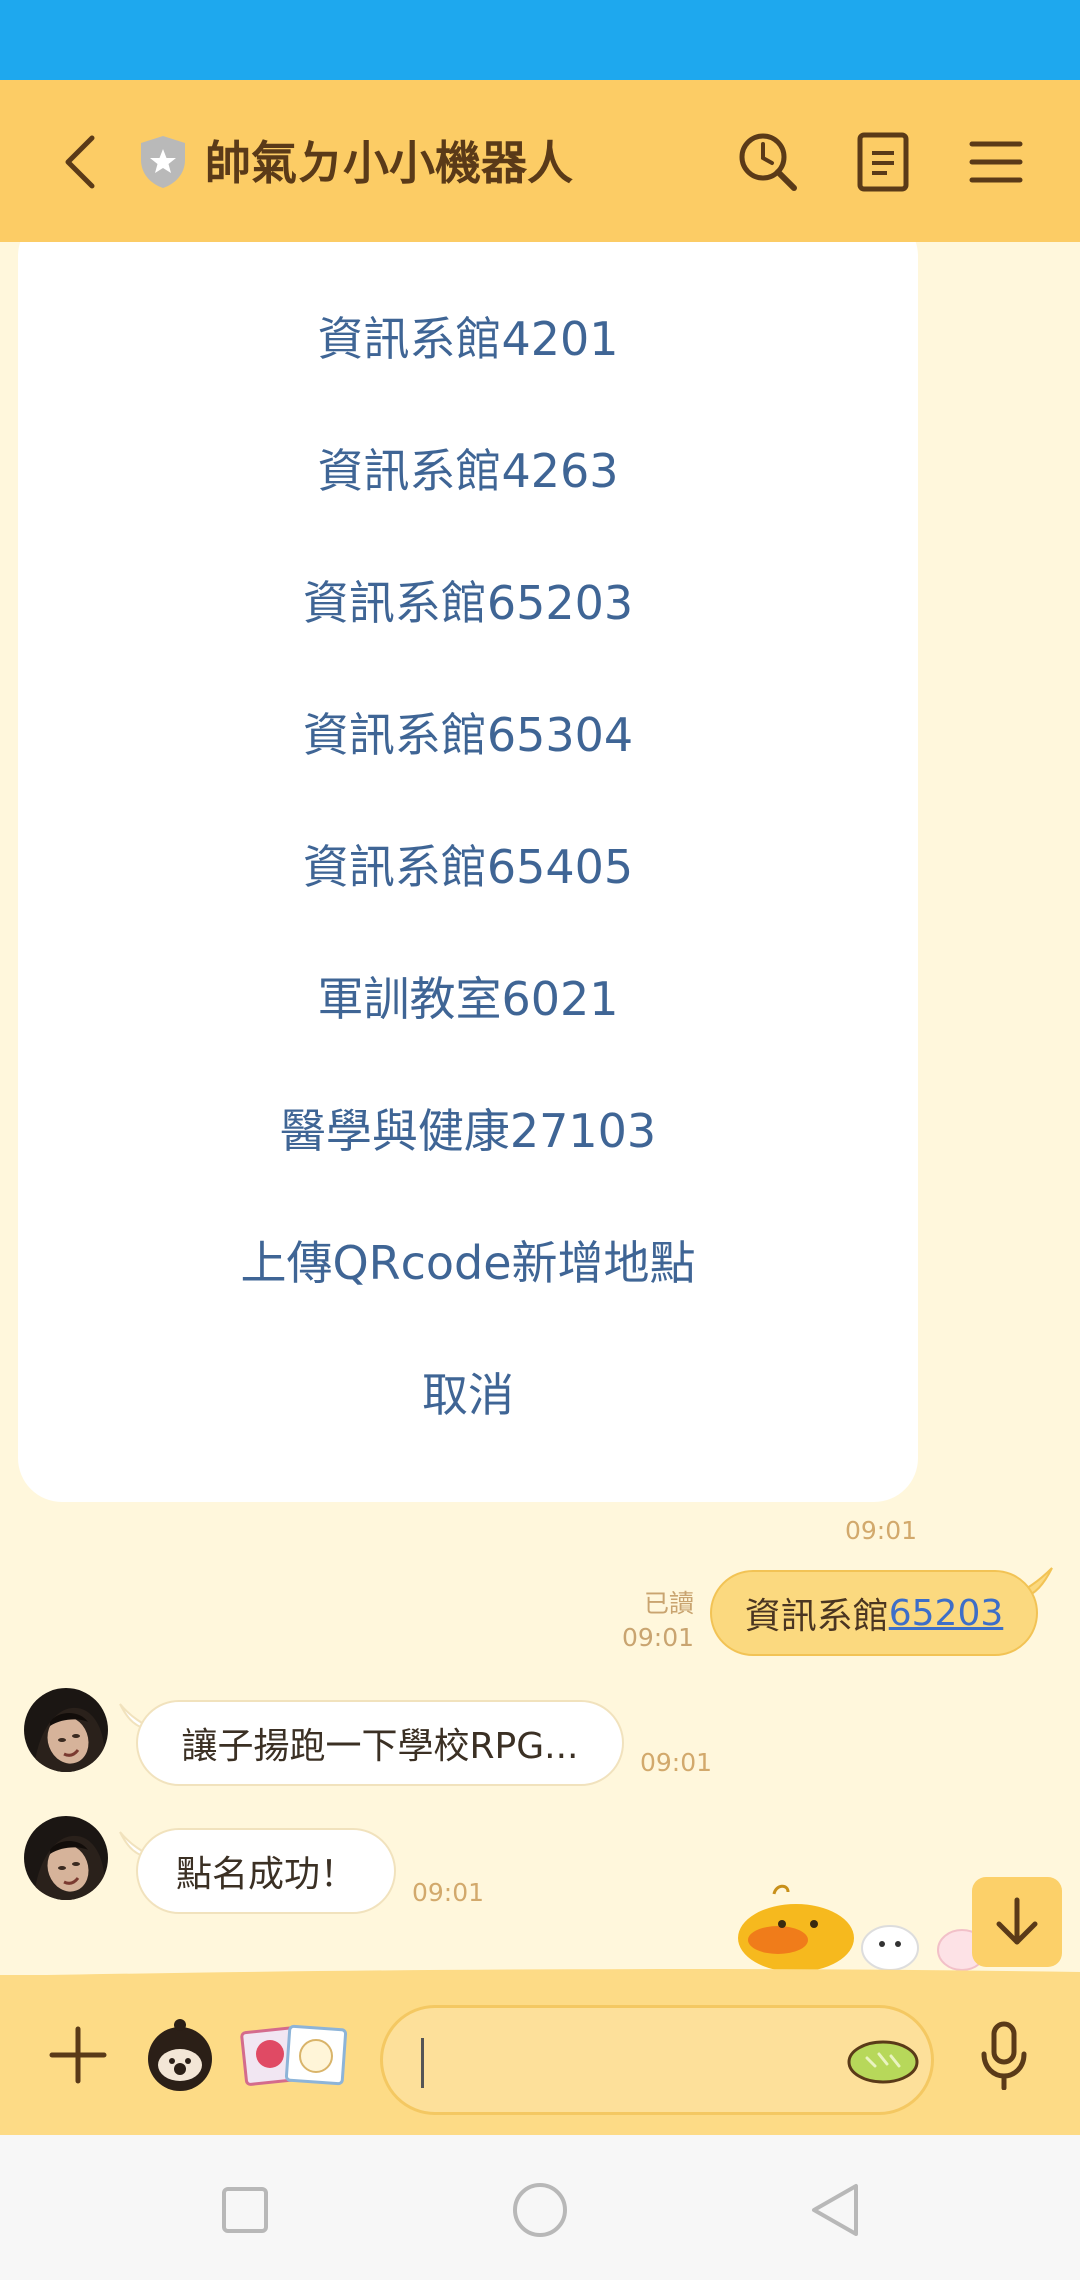 Image resolution: width=1080 pixels, height=2280 pixels. I want to click on menu-item-27103: 醫學與健康27103, so click(468, 1128).